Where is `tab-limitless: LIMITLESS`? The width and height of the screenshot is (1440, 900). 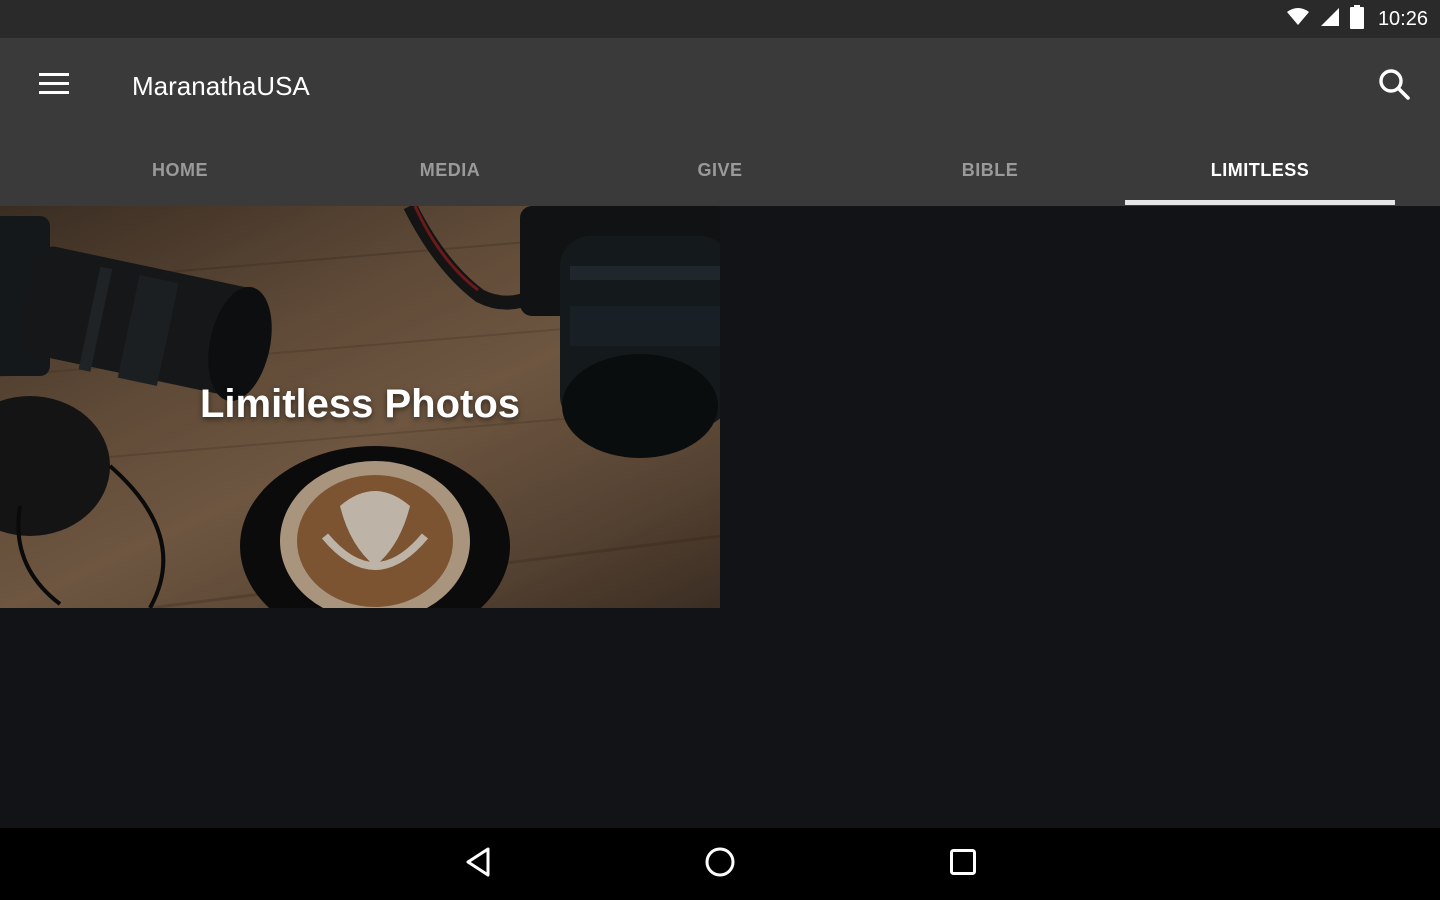 tab-limitless: LIMITLESS is located at coordinates (1260, 170).